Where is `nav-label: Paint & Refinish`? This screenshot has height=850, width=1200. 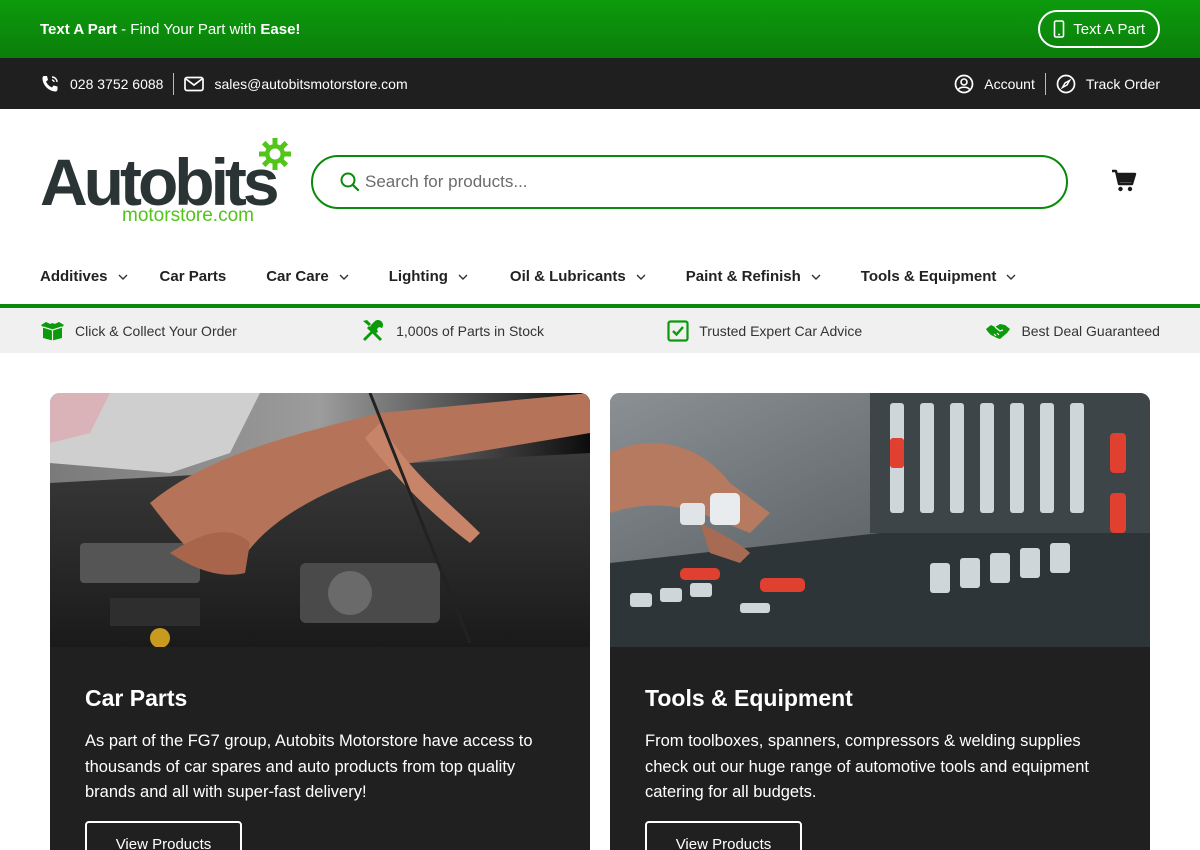
nav-label: Paint & Refinish is located at coordinates (743, 276).